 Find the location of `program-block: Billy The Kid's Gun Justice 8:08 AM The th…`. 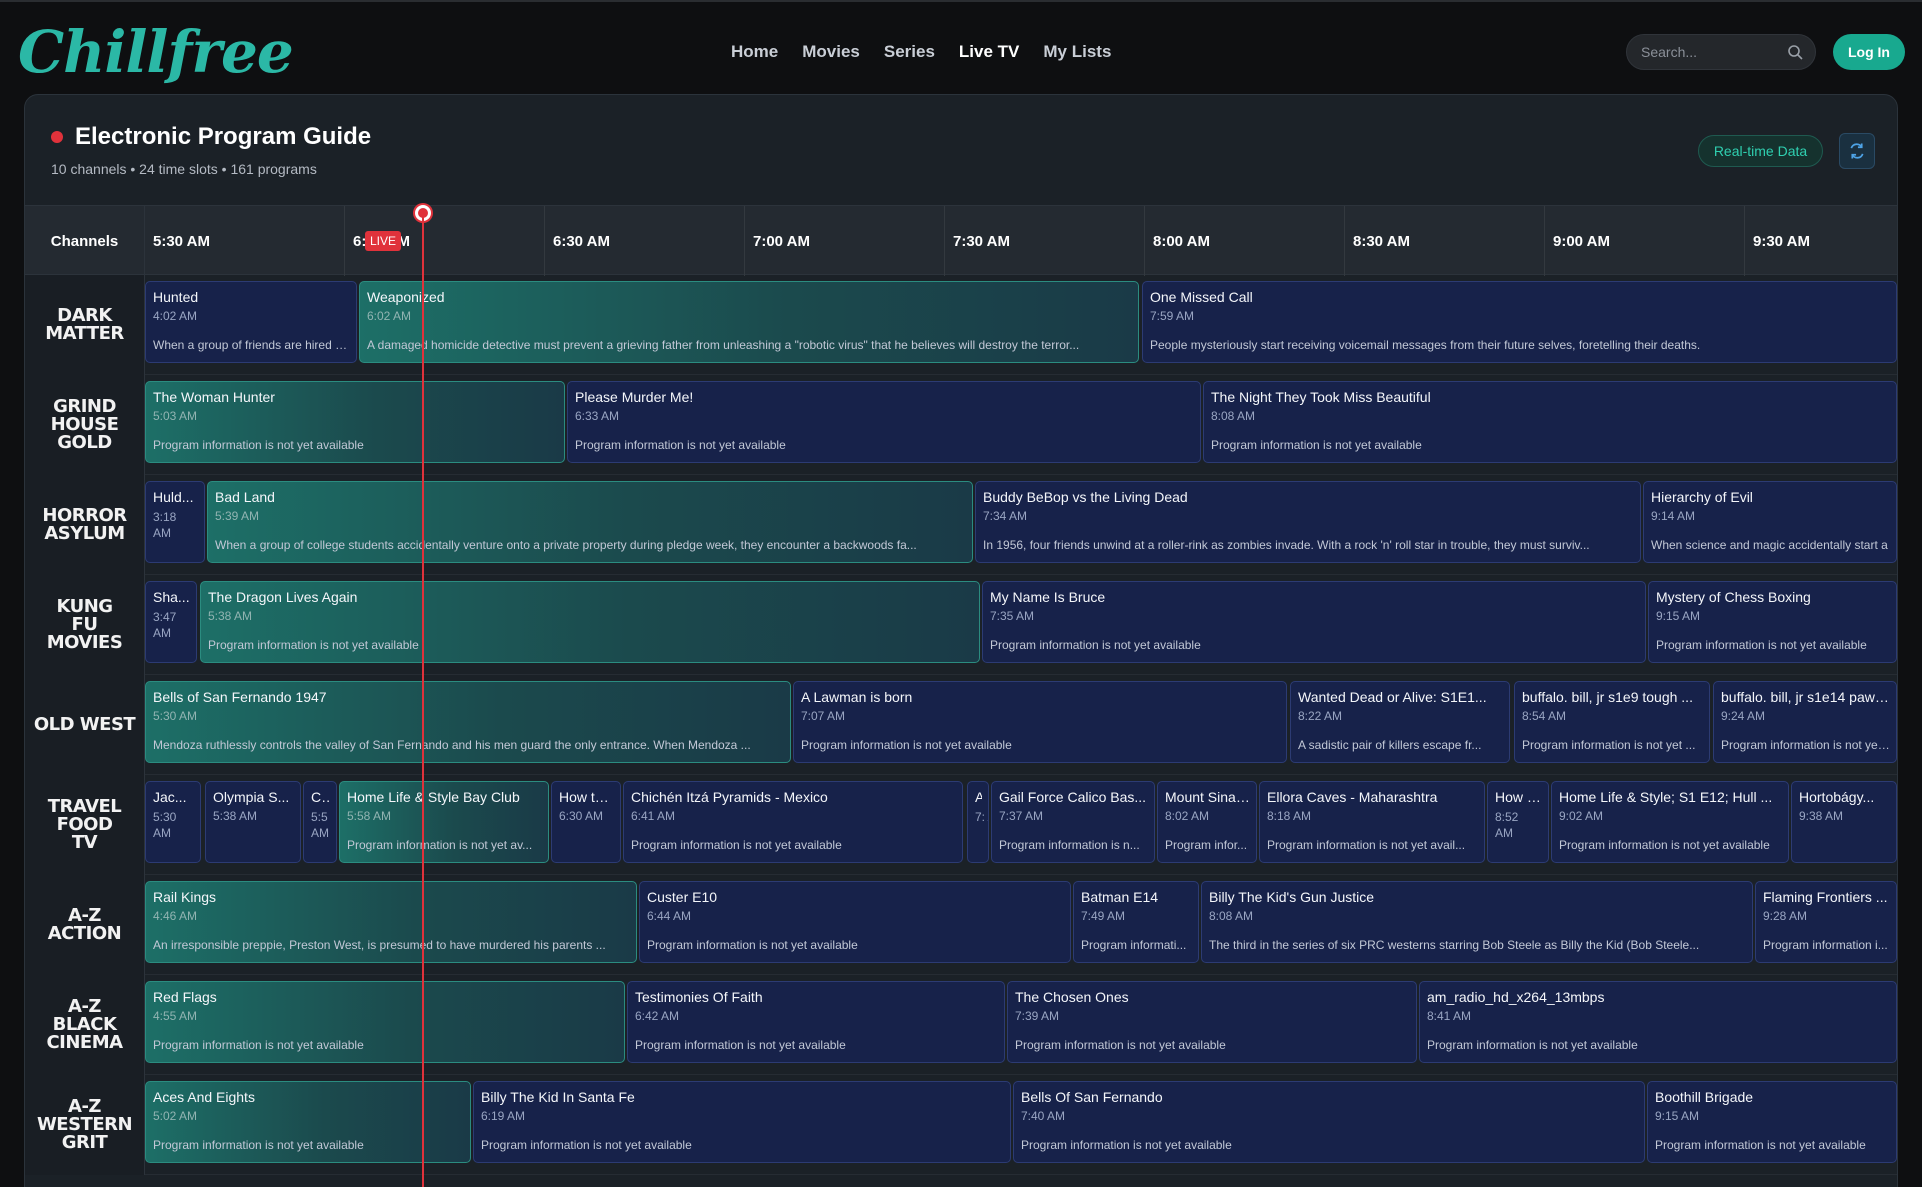

program-block: Billy The Kid's Gun Justice 8:08 AM The th… is located at coordinates (1477, 922).